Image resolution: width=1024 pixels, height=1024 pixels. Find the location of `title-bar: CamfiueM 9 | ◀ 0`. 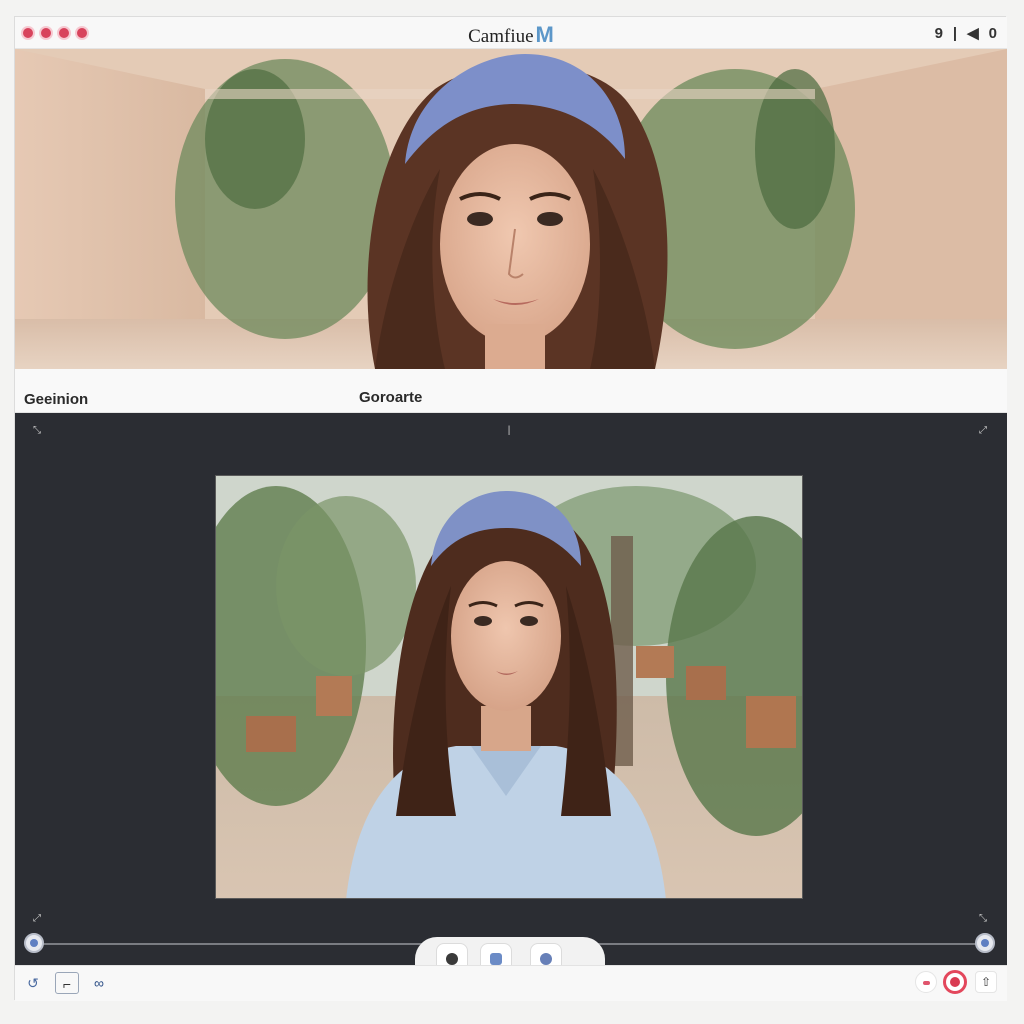

title-bar: CamfiueM 9 | ◀ 0 is located at coordinates (511, 33).